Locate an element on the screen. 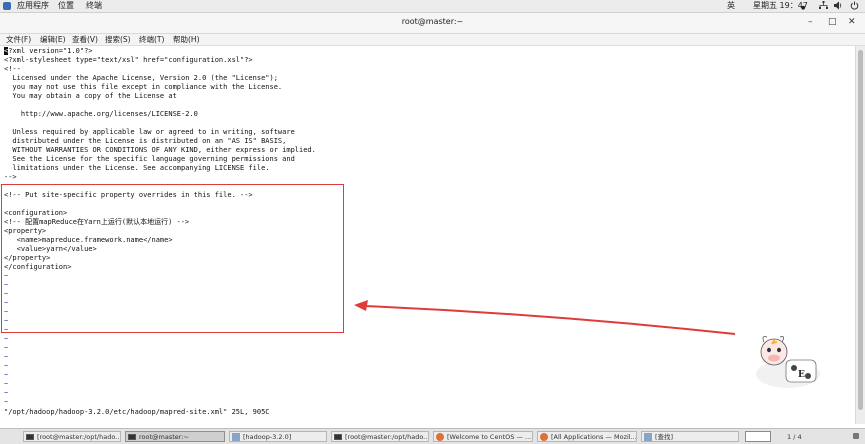 The height and width of the screenshot is (444, 865). annotation-arrow is located at coordinates (545, 317).